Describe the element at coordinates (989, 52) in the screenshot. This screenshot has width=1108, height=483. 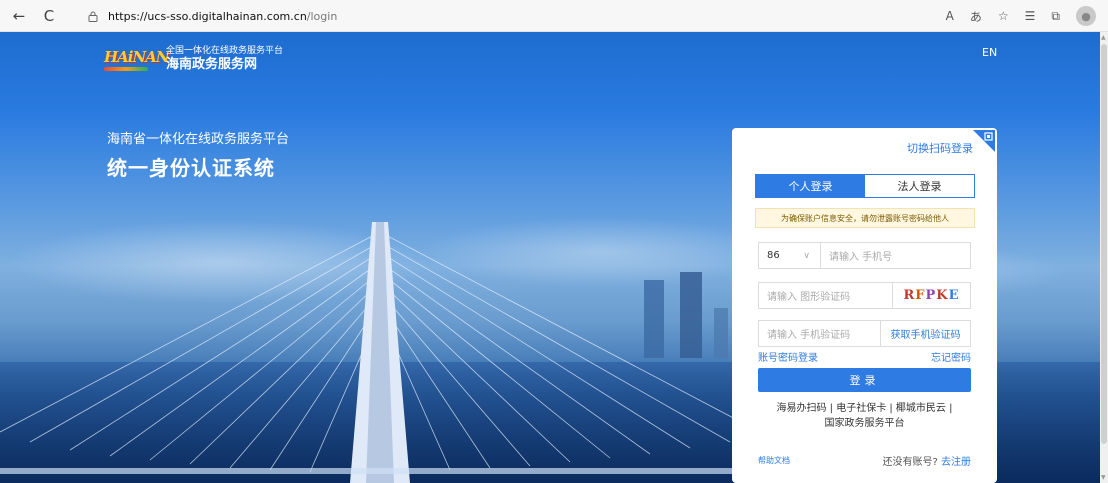
I see `language-switch: EN` at that location.